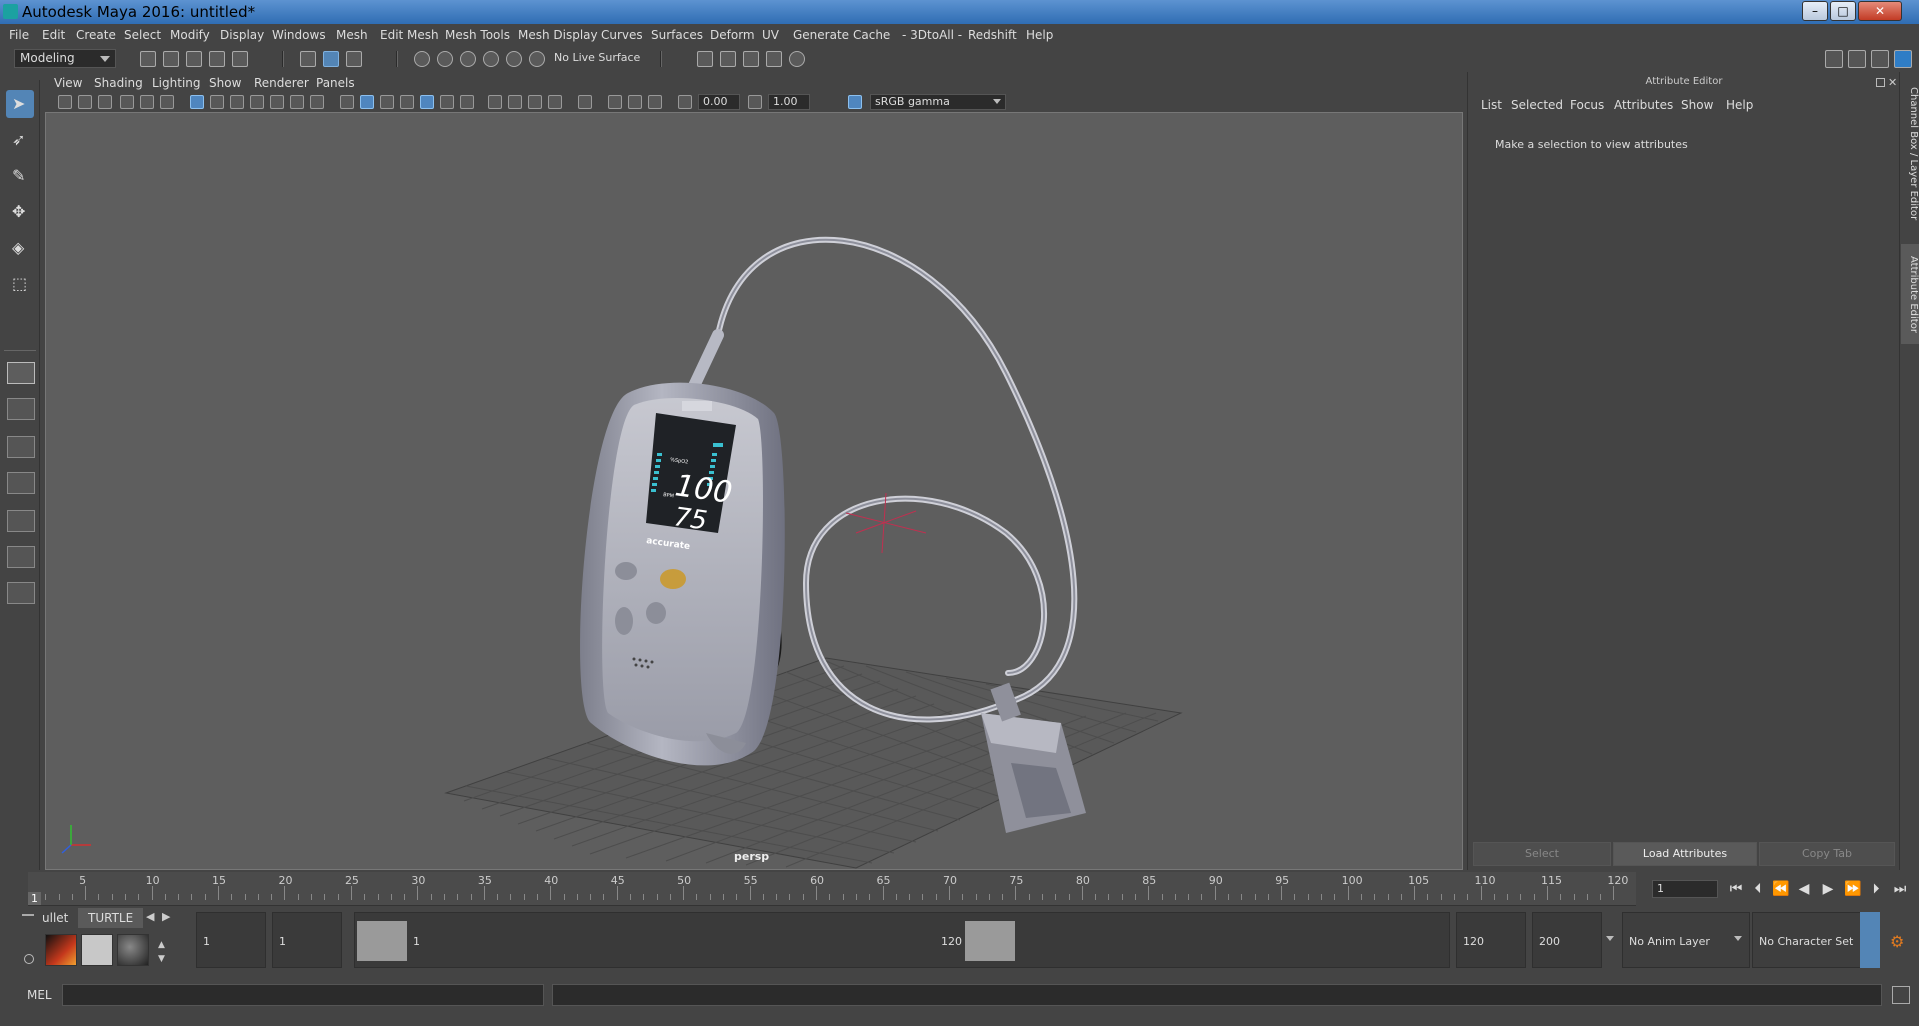 The image size is (1919, 1026). I want to click on close-icon: ✕, so click(1892, 82).